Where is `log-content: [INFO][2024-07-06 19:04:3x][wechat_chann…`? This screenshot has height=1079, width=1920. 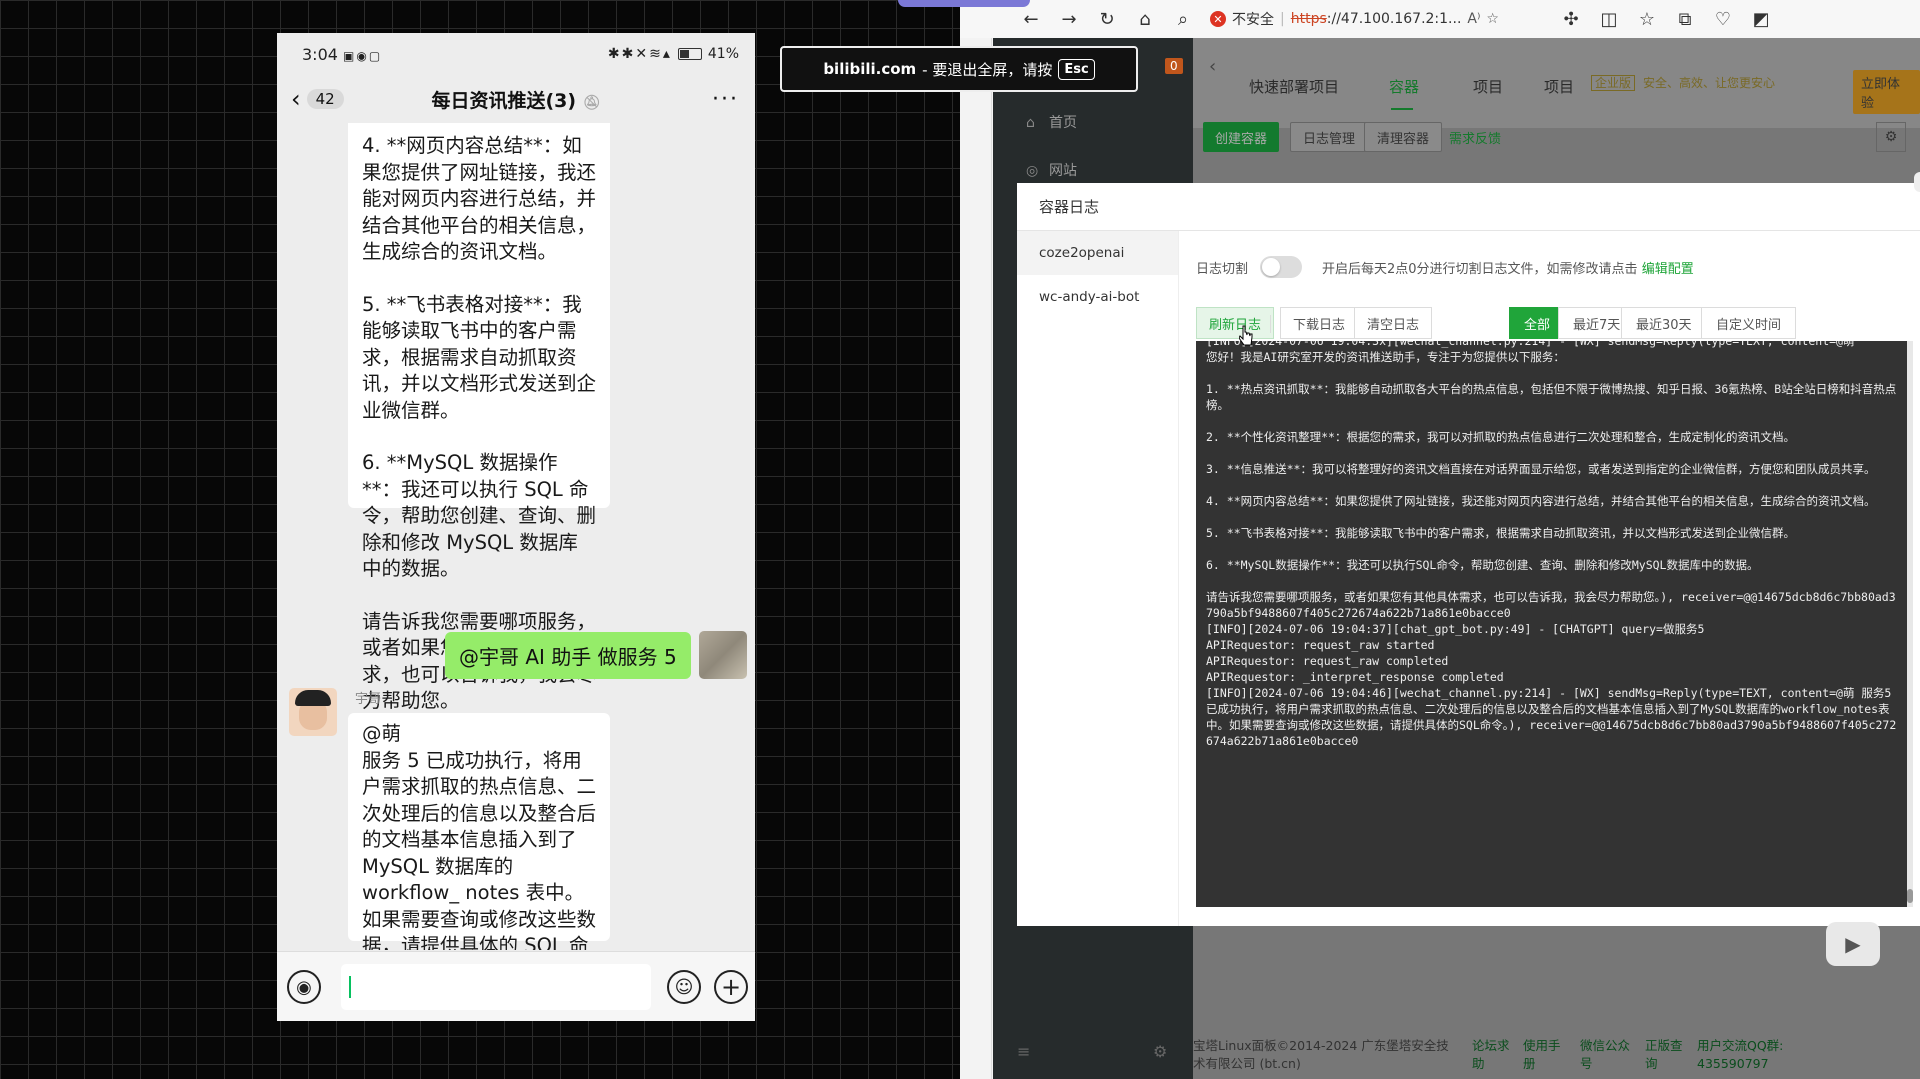 log-content: [INFO][2024-07-06 19:04:3x][wechat_chann… is located at coordinates (1553, 545).